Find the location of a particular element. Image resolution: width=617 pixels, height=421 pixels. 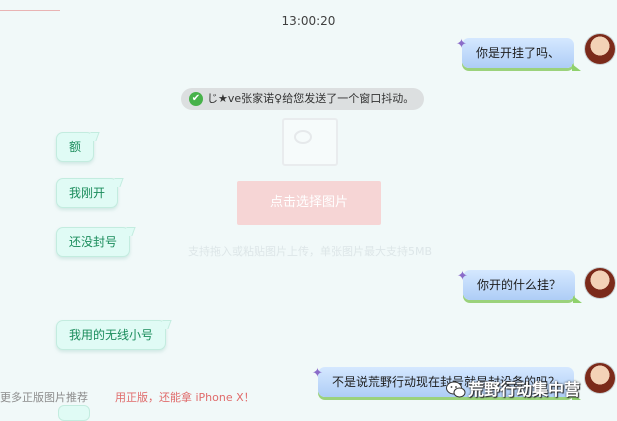

message-text: 还没封号 is located at coordinates (93, 242).